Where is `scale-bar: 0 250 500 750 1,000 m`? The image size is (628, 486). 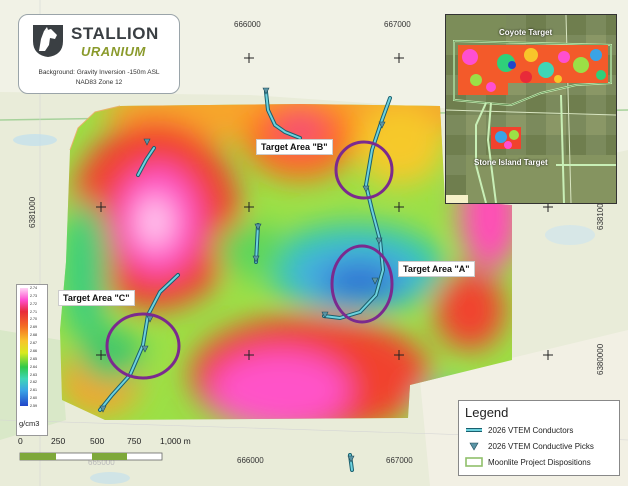
scale-bar: 0 250 500 750 1,000 m is located at coordinates (104, 451).